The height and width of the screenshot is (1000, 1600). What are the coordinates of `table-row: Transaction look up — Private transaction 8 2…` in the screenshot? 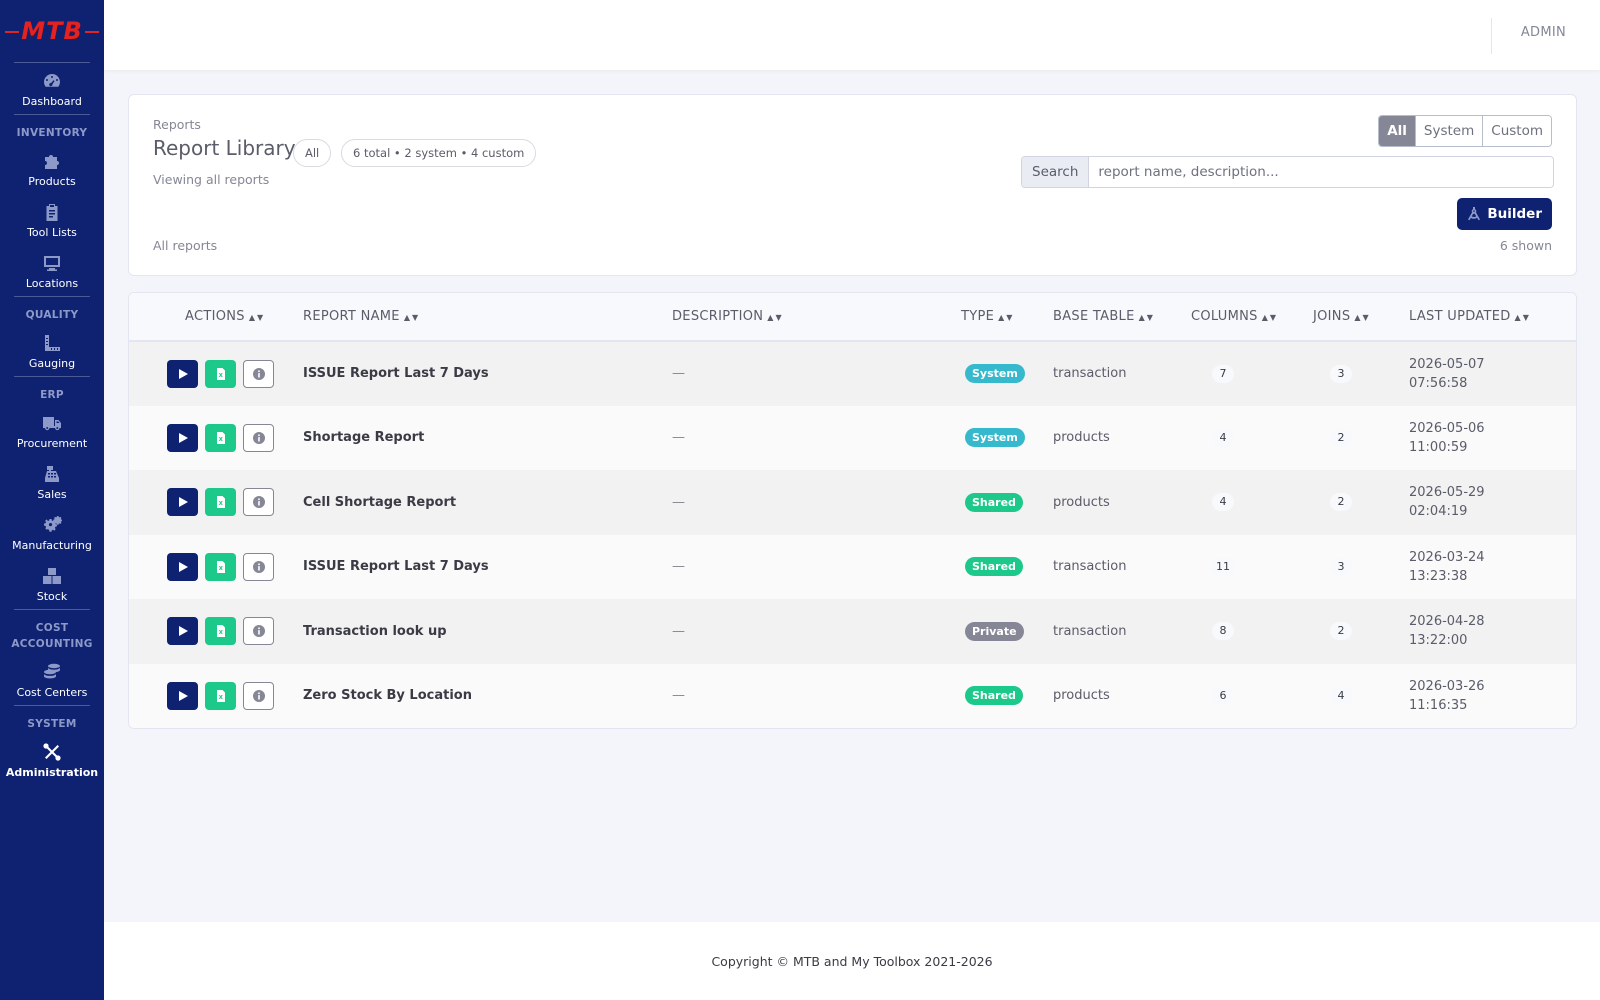 It's located at (852, 631).